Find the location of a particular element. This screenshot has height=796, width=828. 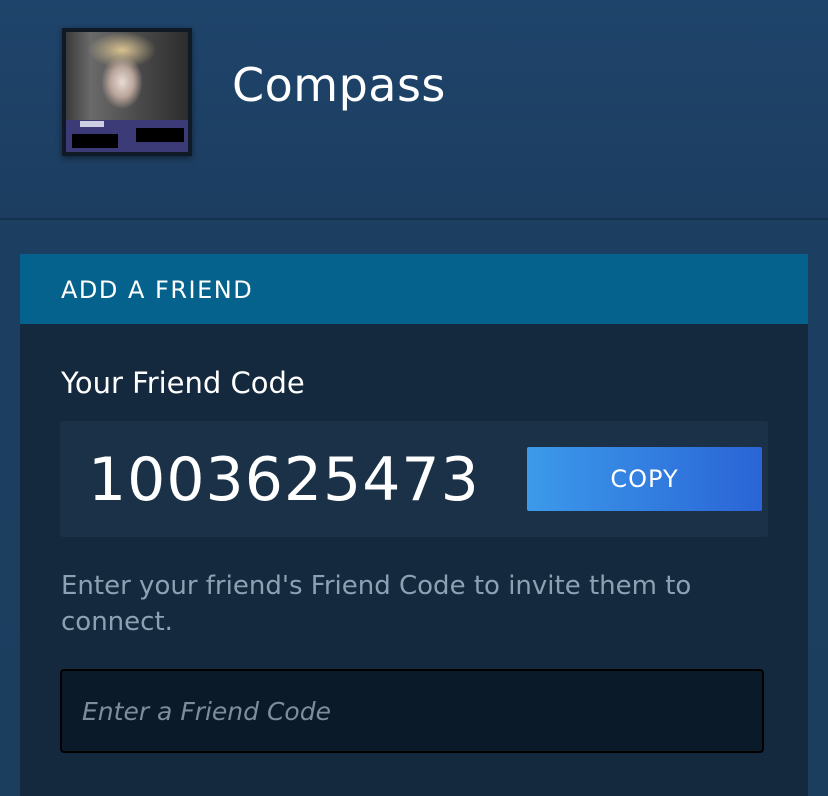

friend-code-input is located at coordinates (412, 711).